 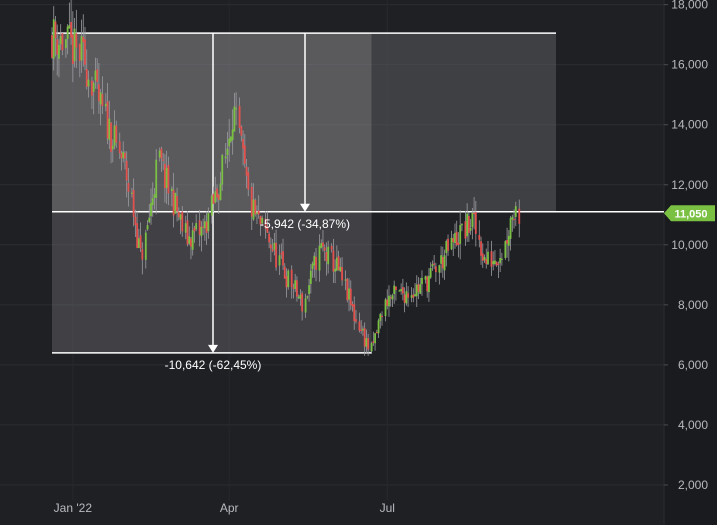 What do you see at coordinates (693, 365) in the screenshot?
I see `y-tick-label: 6,000` at bounding box center [693, 365].